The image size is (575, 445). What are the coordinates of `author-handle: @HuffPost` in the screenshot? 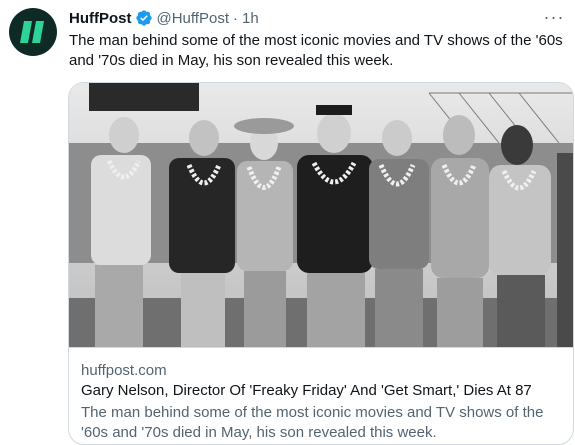 It's located at (193, 18).